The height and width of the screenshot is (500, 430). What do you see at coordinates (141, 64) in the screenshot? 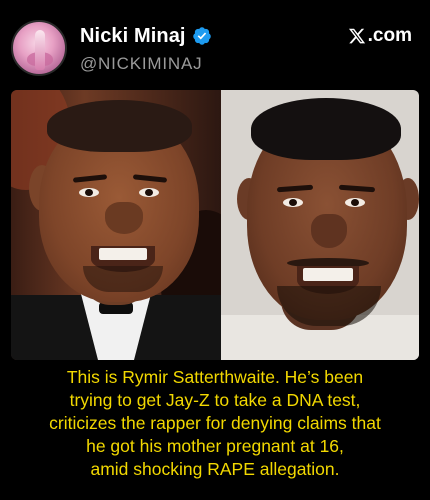
I see `author-handle: @NICKIMINAJ` at bounding box center [141, 64].